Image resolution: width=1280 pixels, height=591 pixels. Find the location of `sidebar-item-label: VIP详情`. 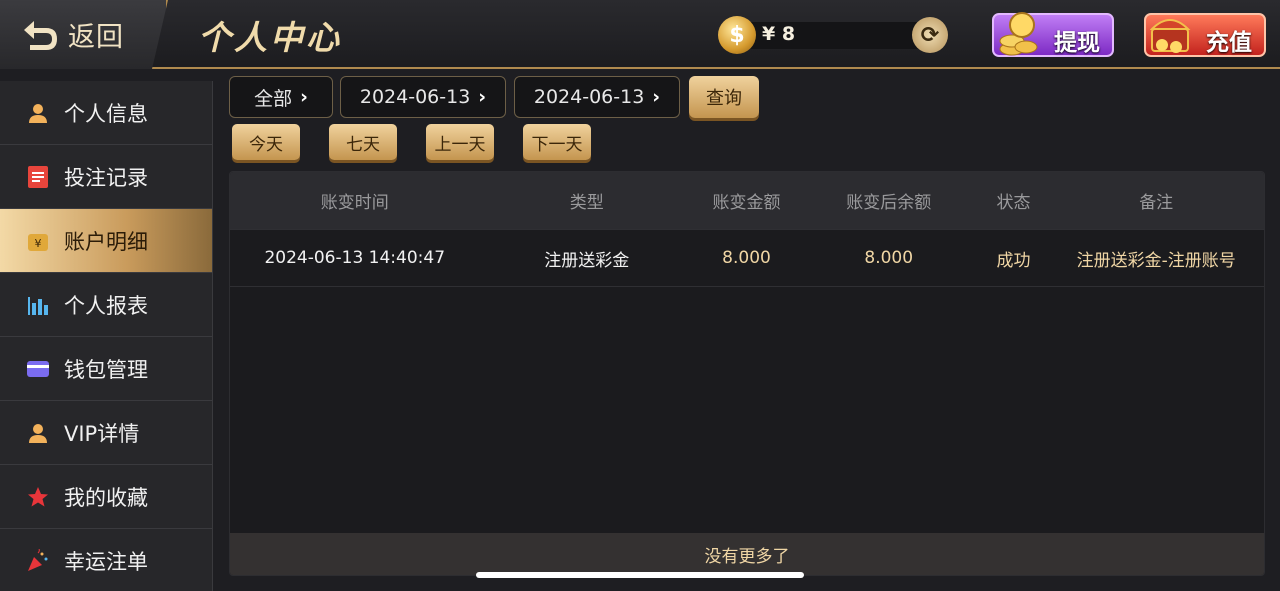

sidebar-item-label: VIP详情 is located at coordinates (102, 433).